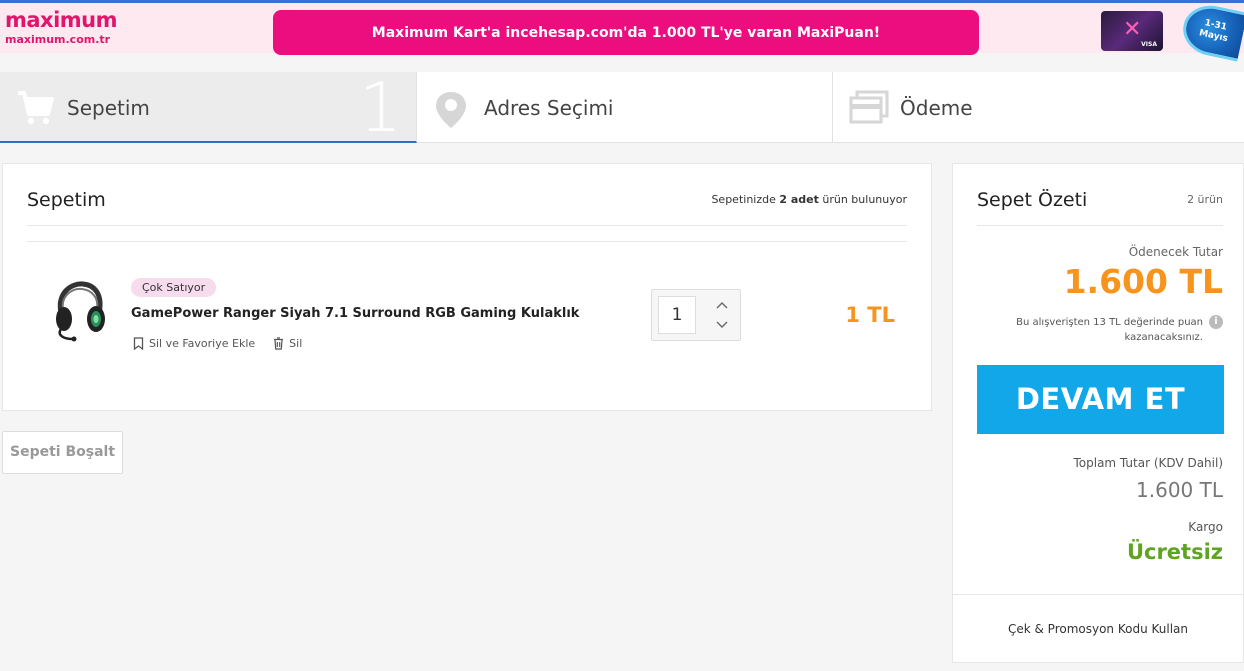  I want to click on checkout-steps: Sepetim 1 Adres Seçimi Ödeme, so click(622, 108).